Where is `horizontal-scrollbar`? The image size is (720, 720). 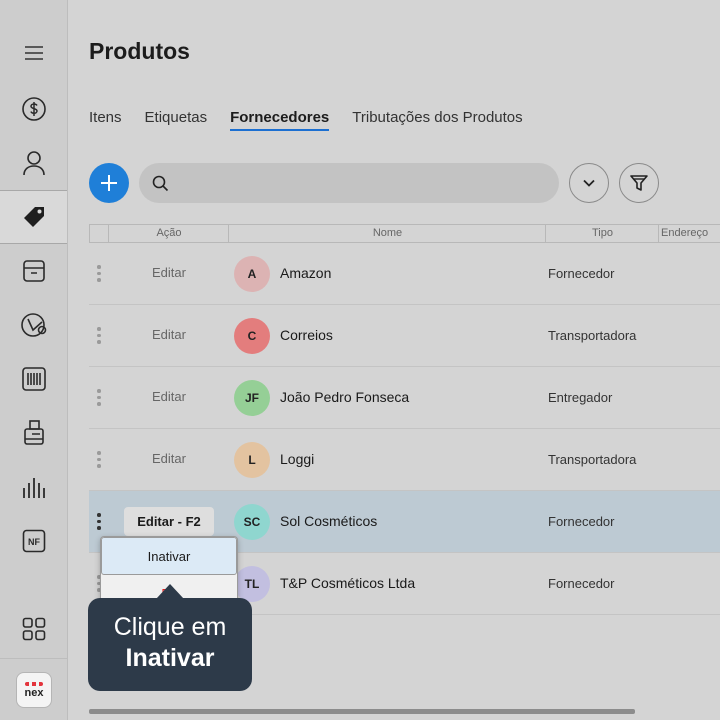 horizontal-scrollbar is located at coordinates (362, 711).